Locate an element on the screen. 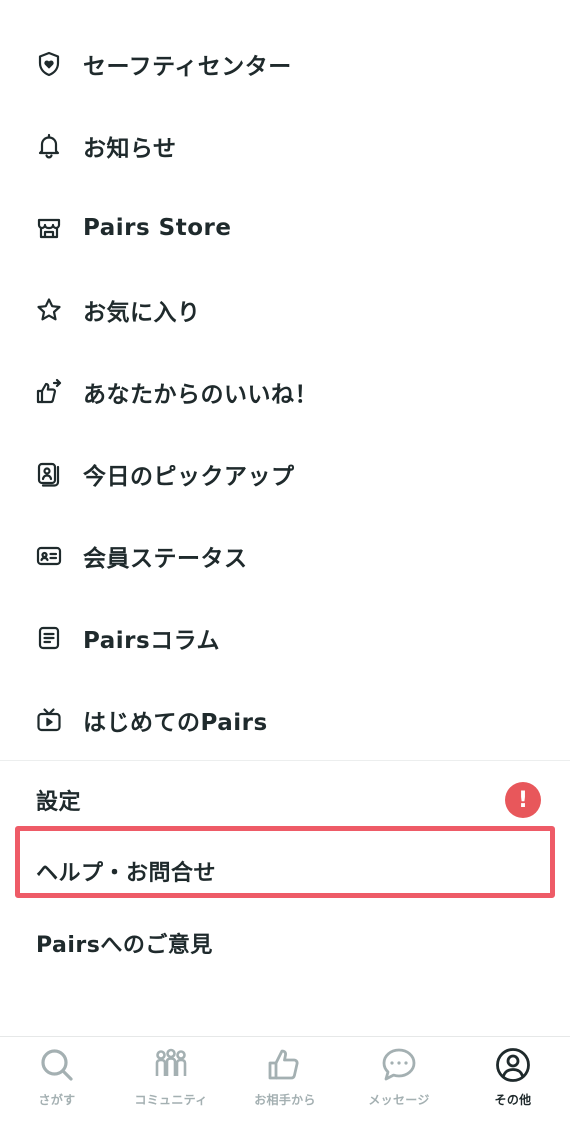  menu-item-label: Pairsコラム is located at coordinates (151, 641).